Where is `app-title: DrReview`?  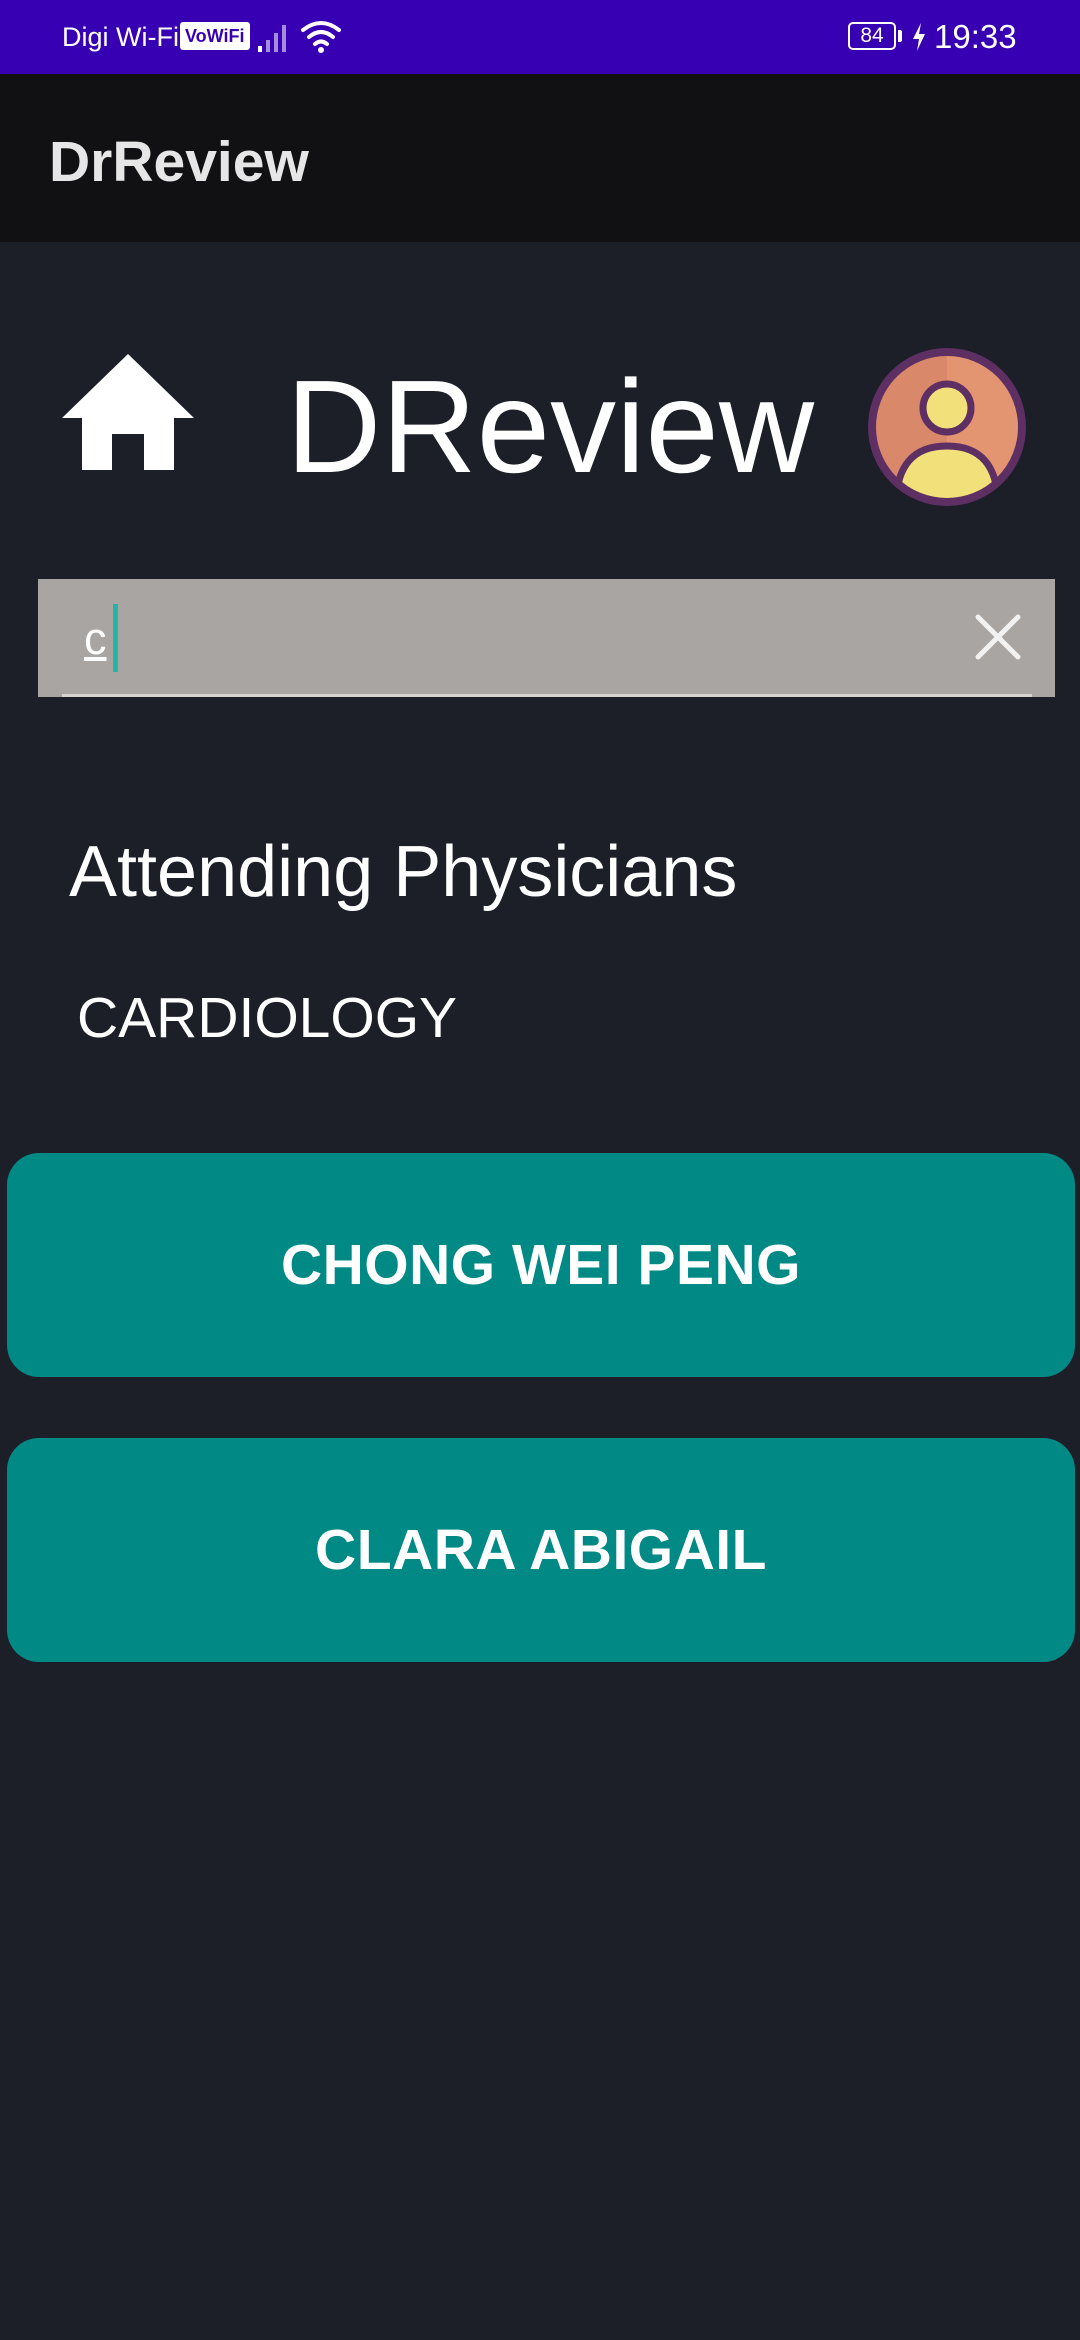 app-title: DrReview is located at coordinates (179, 162).